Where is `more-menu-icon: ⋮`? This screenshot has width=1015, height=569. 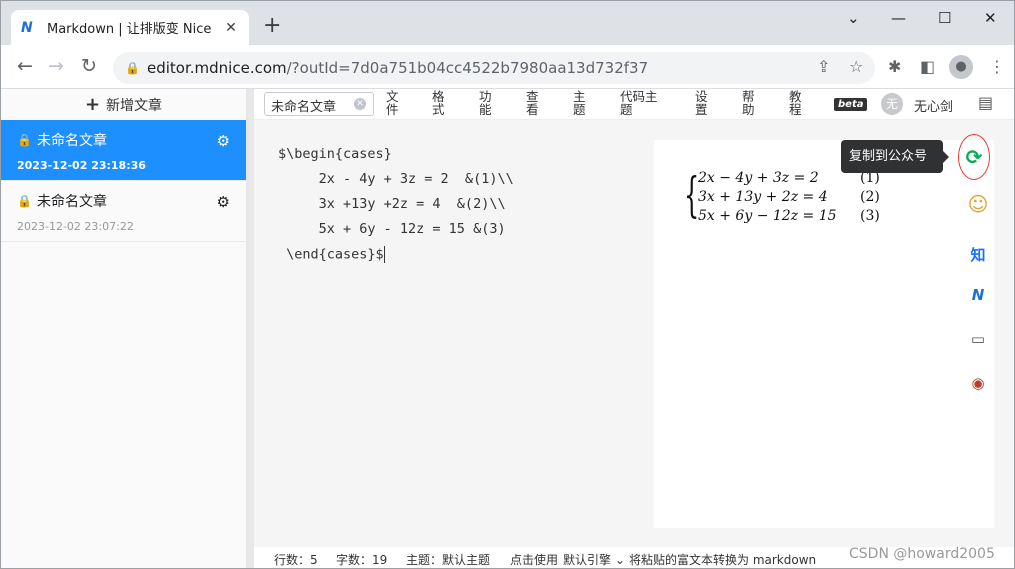
more-menu-icon: ⋮ is located at coordinates (997, 66).